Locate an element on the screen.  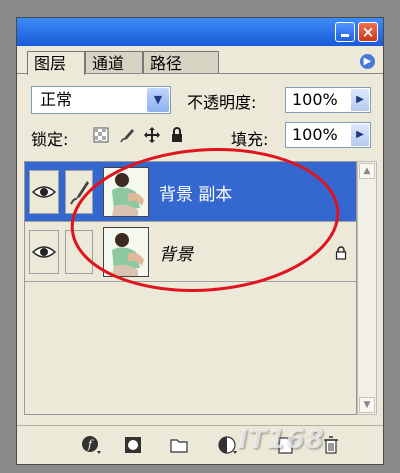
layer-row-background: 背景 is located at coordinates (190, 252).